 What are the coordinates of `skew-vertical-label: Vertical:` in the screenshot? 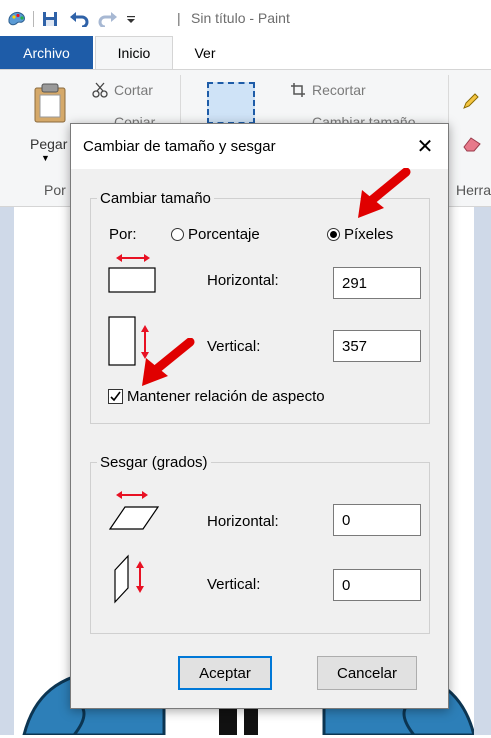 It's located at (234, 584).